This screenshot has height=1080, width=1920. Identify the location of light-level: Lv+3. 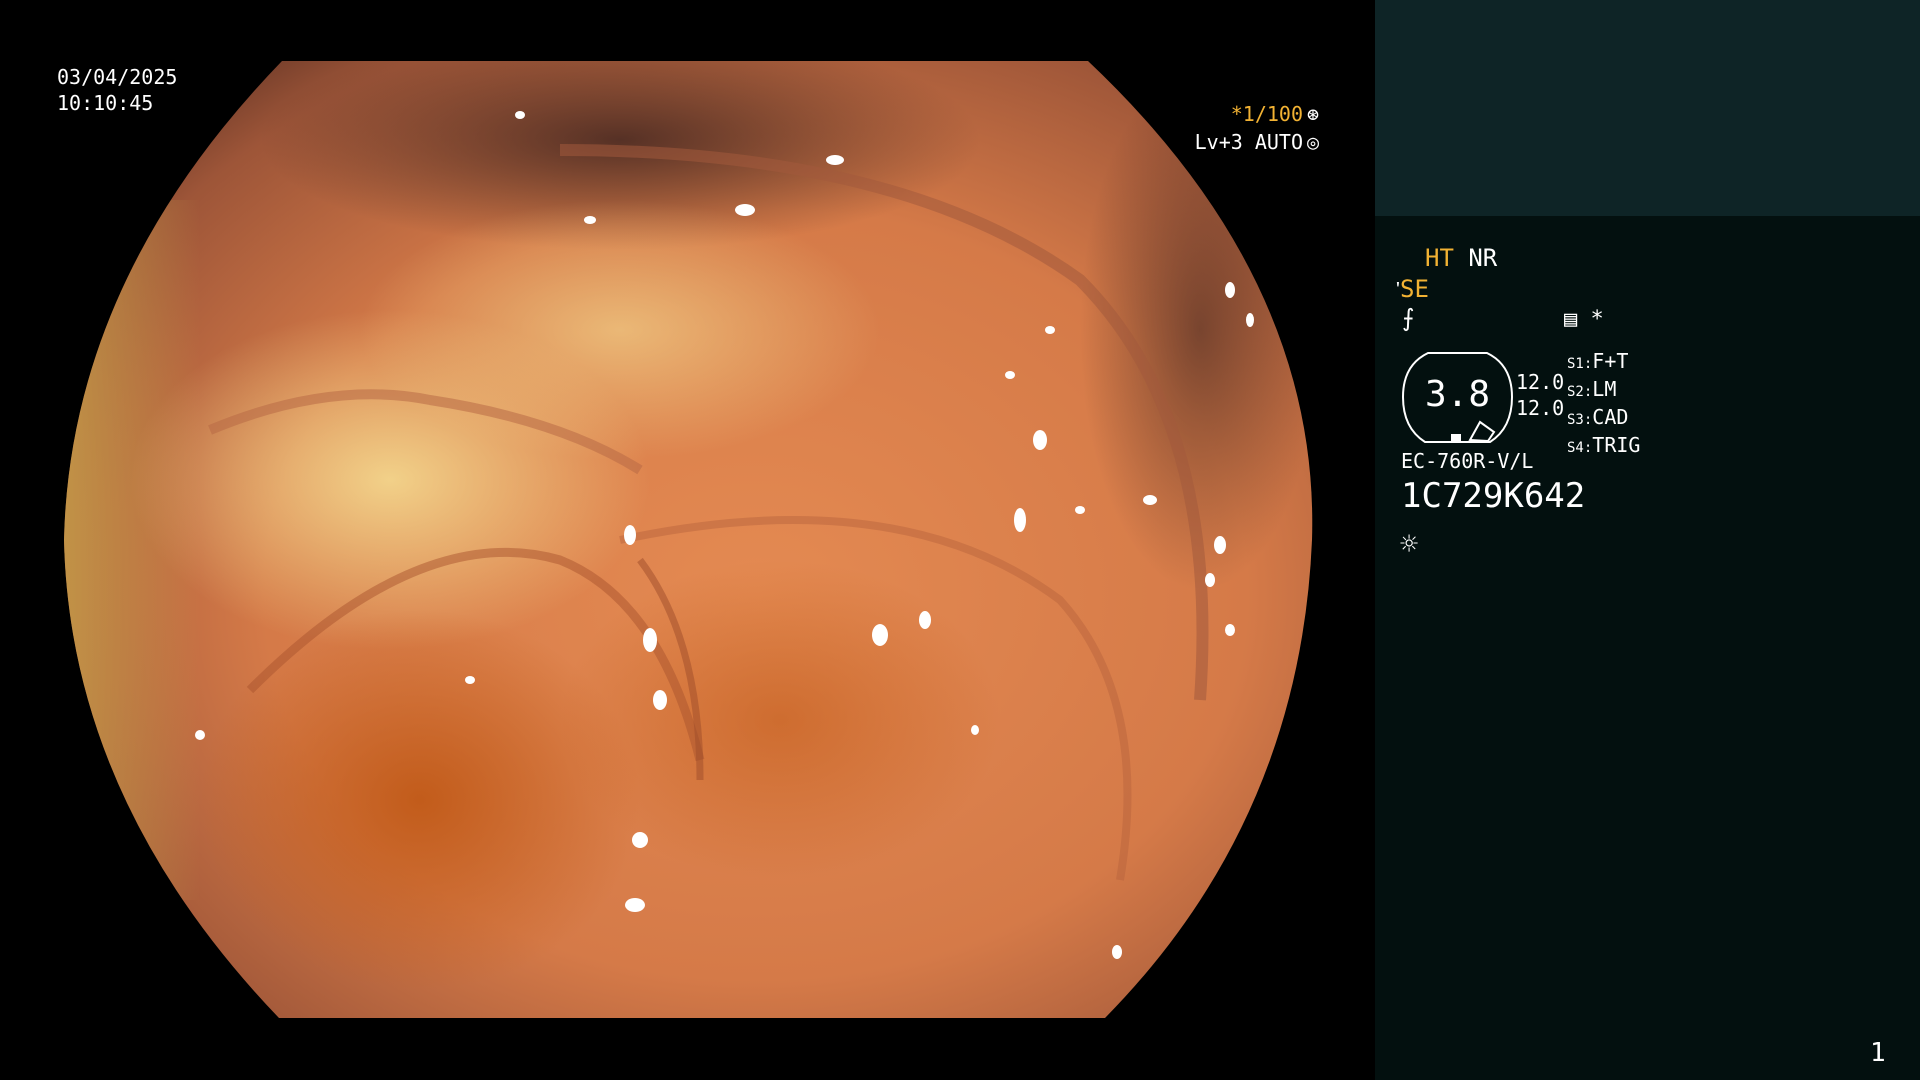
(1218, 142).